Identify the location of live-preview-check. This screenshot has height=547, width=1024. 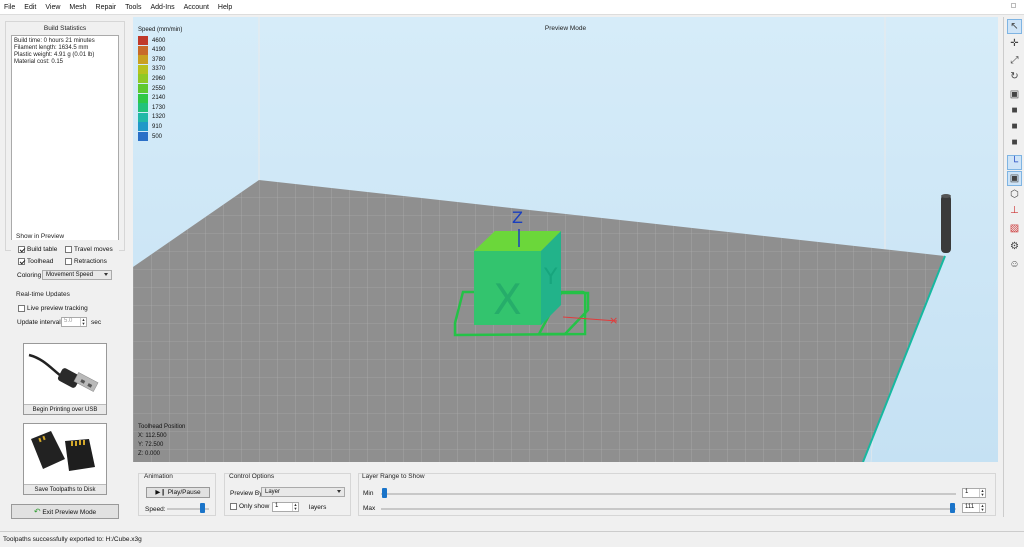
(21, 308).